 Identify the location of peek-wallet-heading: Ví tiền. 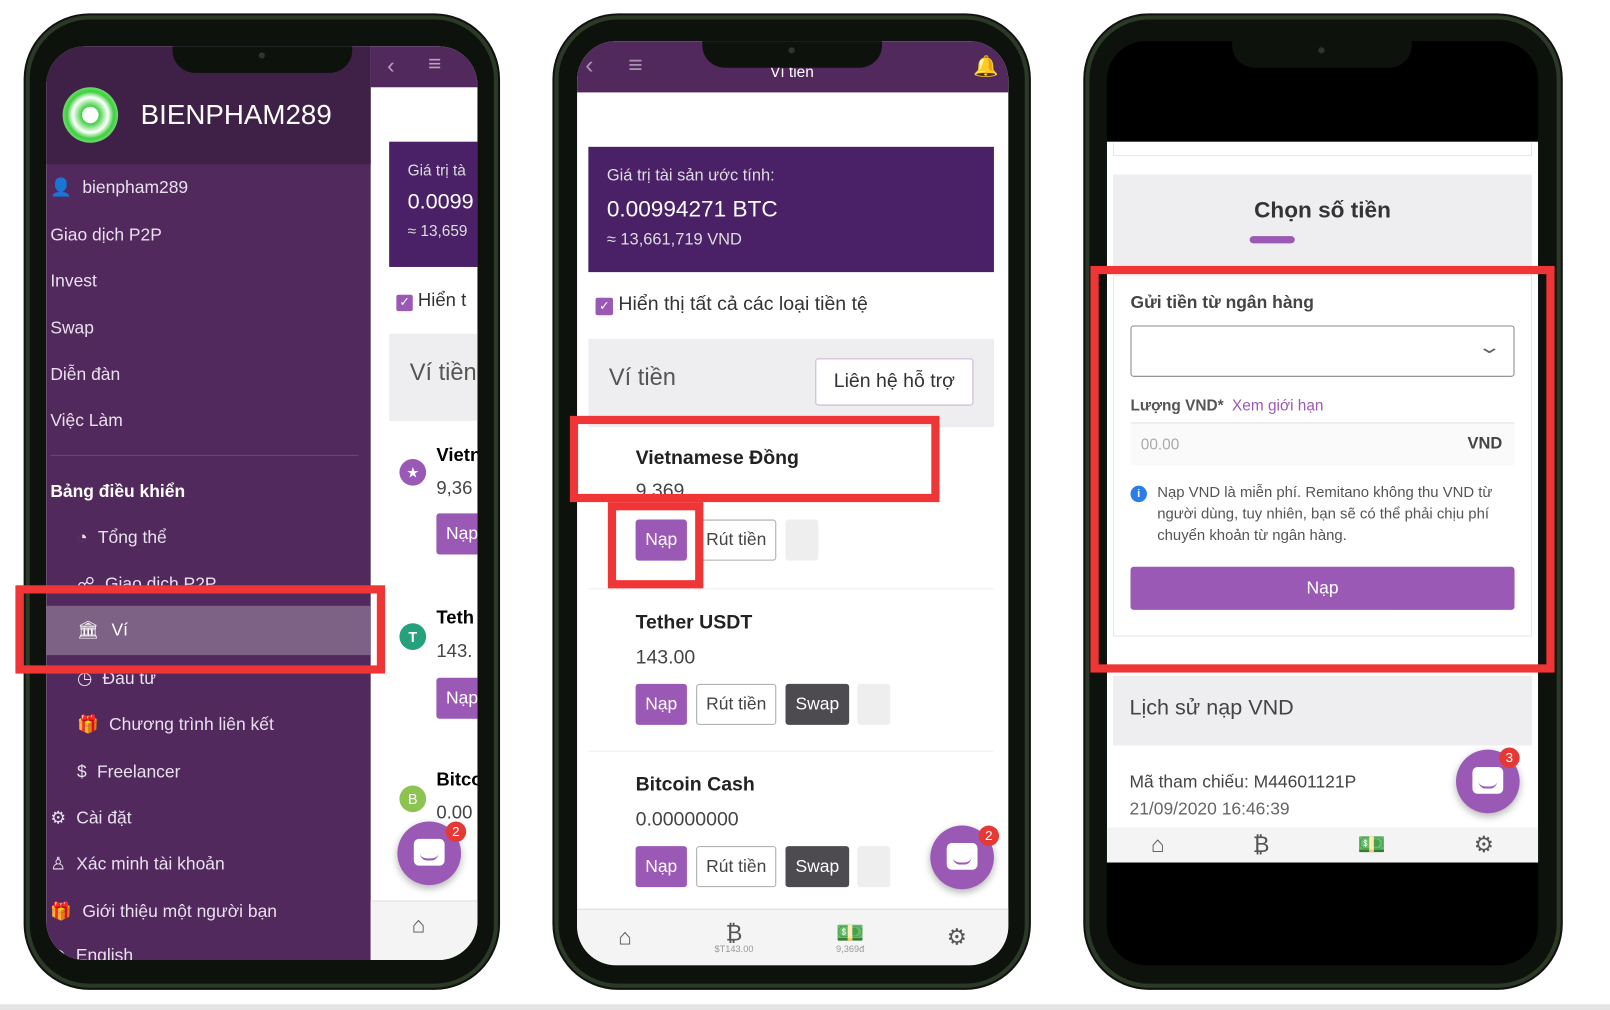
(443, 372).